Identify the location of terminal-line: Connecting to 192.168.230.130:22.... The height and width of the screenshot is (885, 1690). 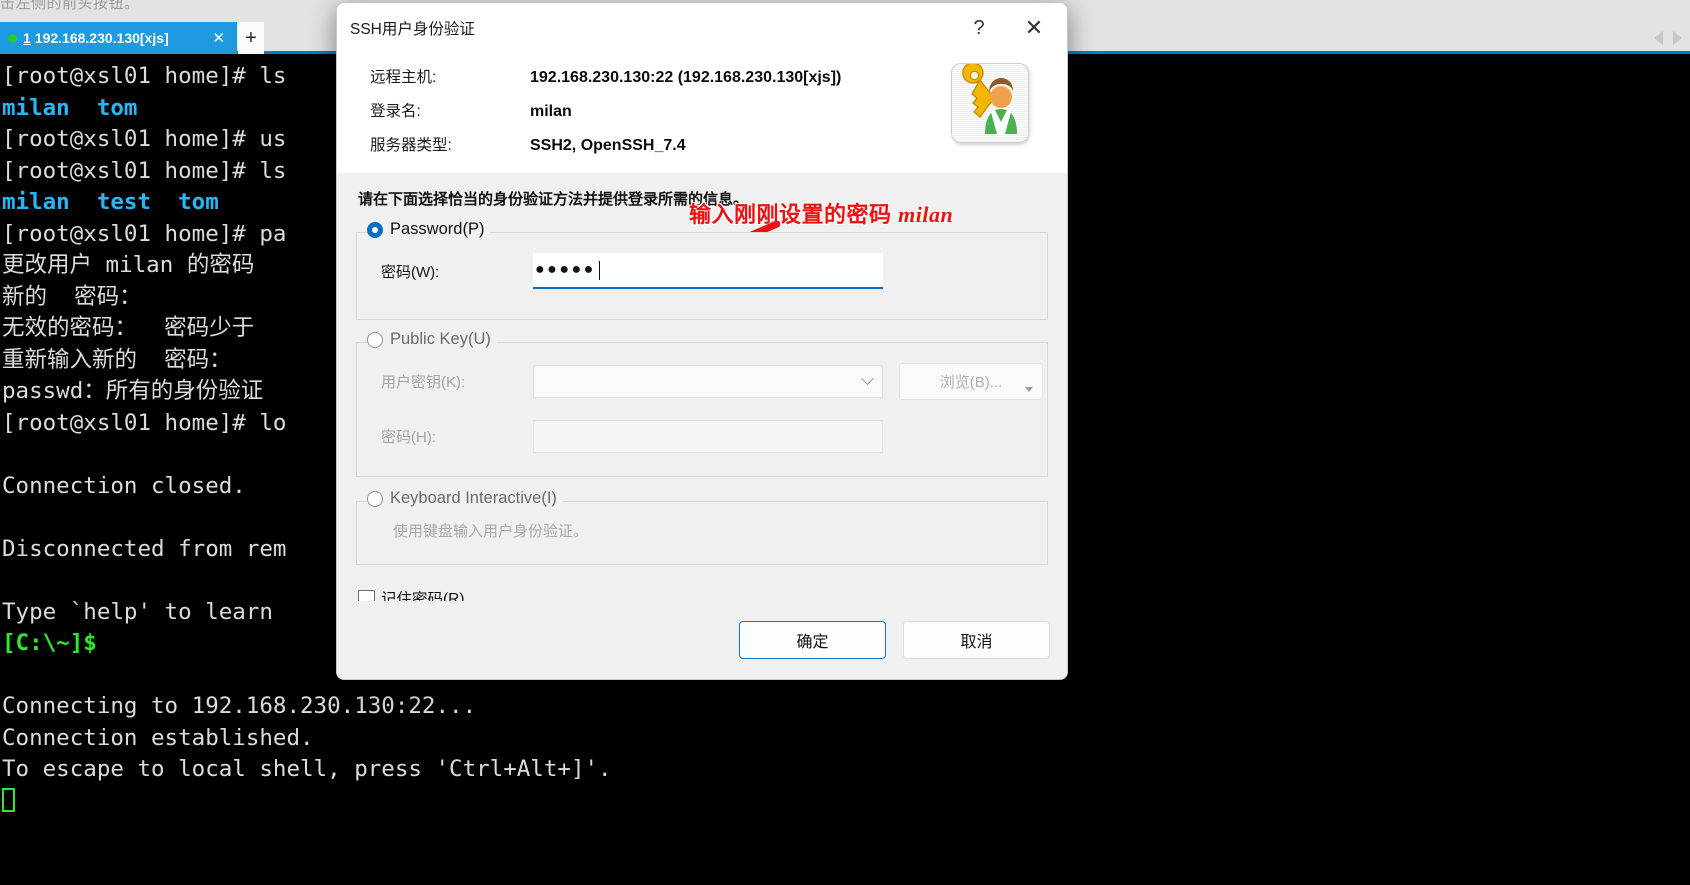
(239, 706).